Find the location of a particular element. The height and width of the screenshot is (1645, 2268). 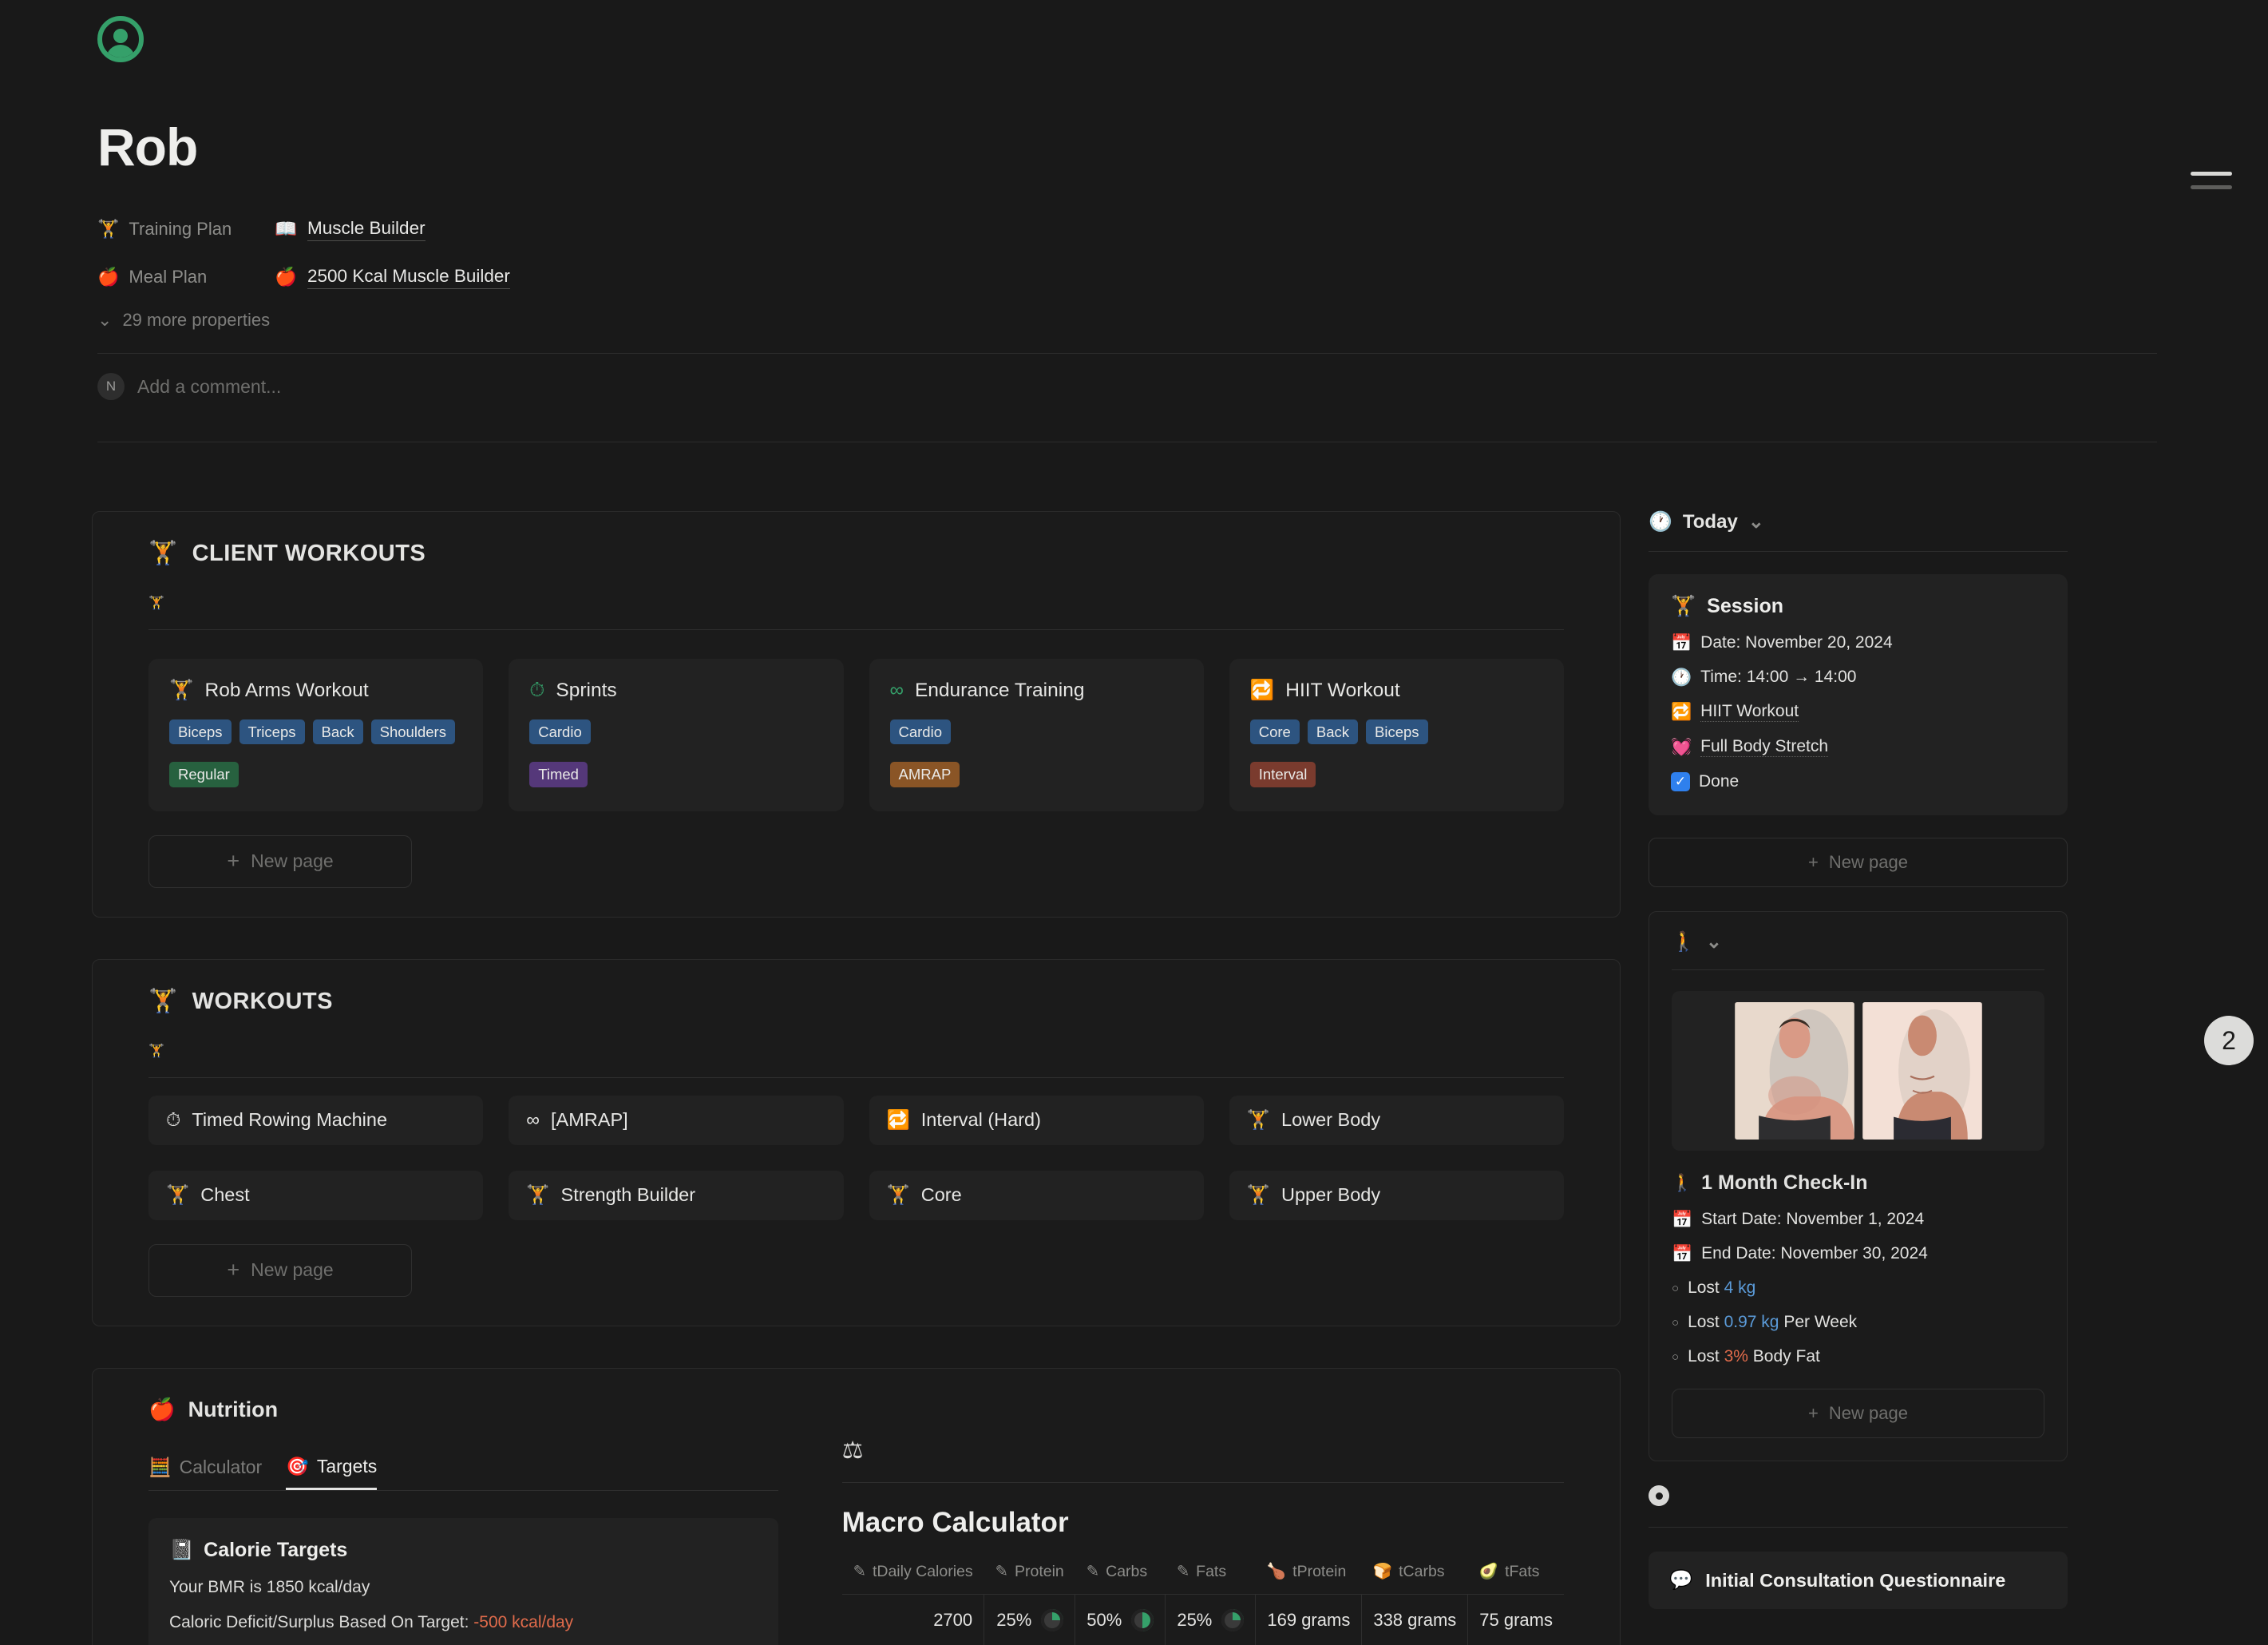

avatar is located at coordinates (120, 39).